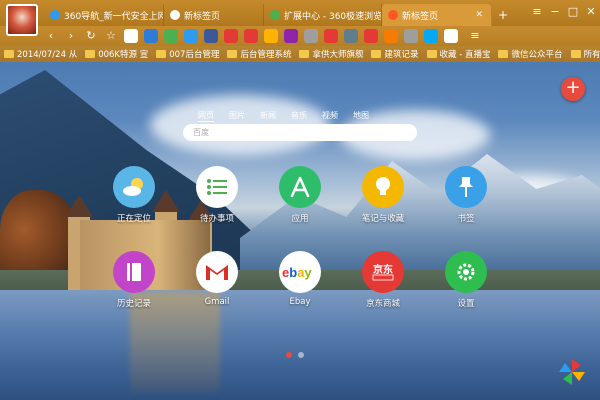  What do you see at coordinates (237, 116) in the screenshot?
I see `search-tab-images: 图片` at bounding box center [237, 116].